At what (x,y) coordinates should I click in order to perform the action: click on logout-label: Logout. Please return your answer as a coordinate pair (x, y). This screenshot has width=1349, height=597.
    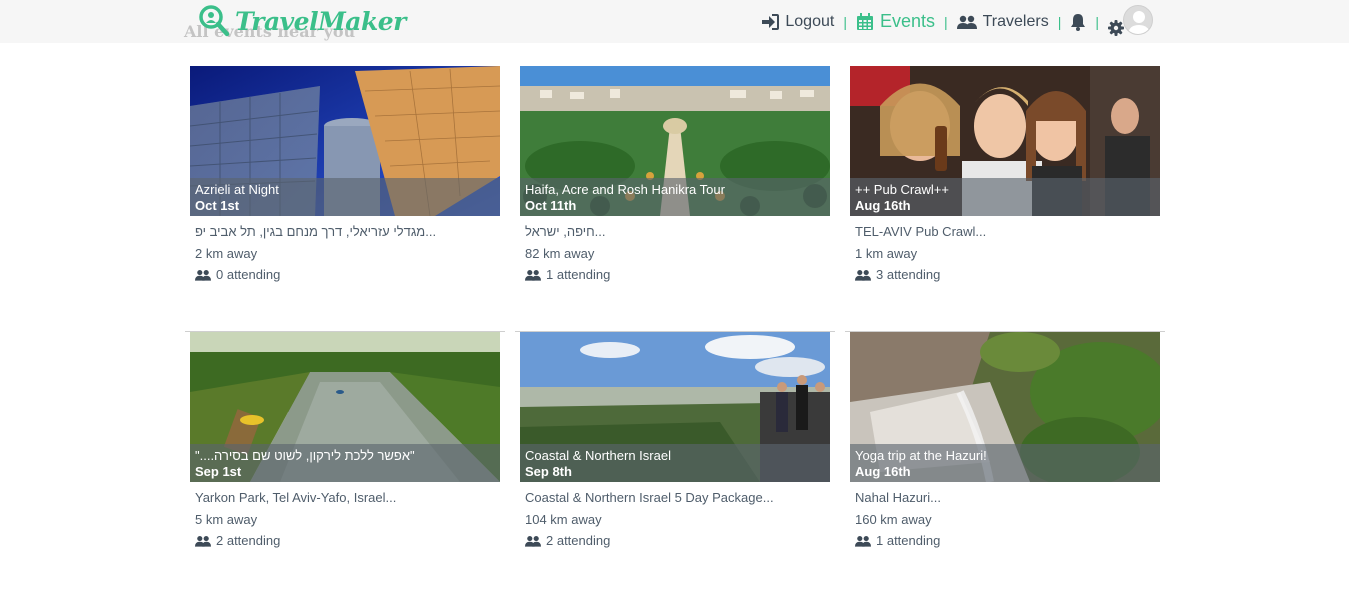
    Looking at the image, I should click on (810, 21).